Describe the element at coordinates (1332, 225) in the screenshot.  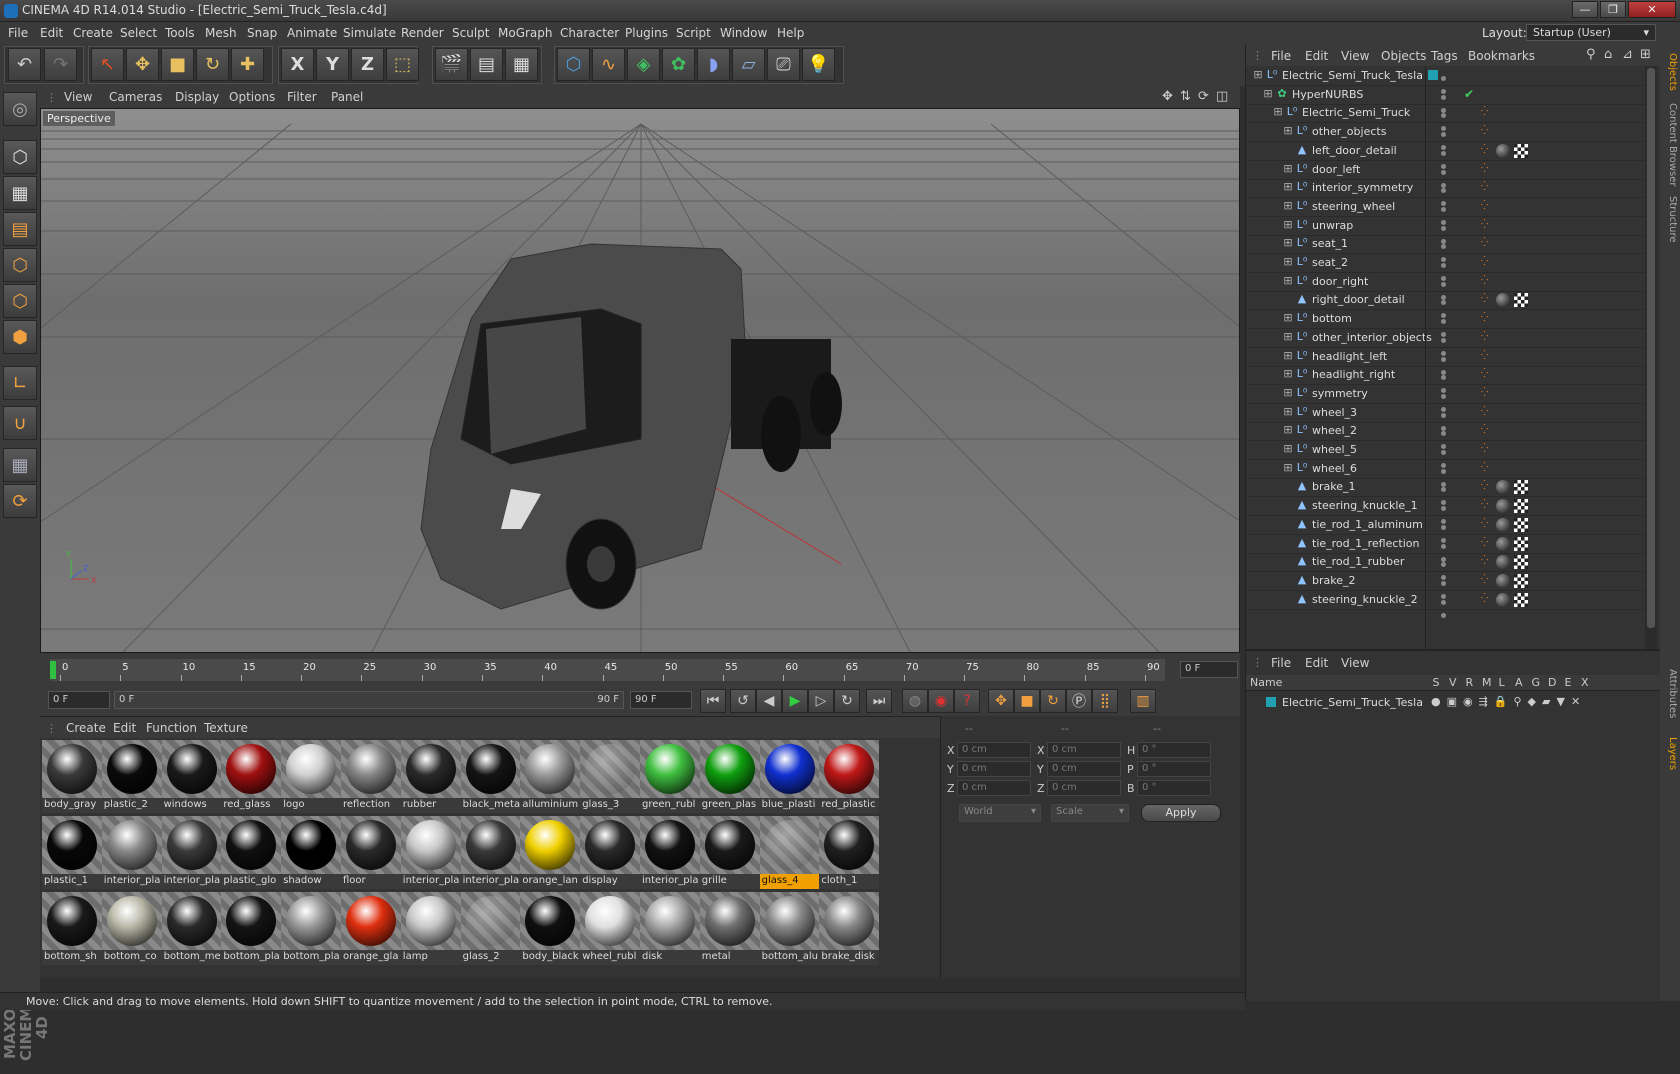
I see `object-name: unwrap` at that location.